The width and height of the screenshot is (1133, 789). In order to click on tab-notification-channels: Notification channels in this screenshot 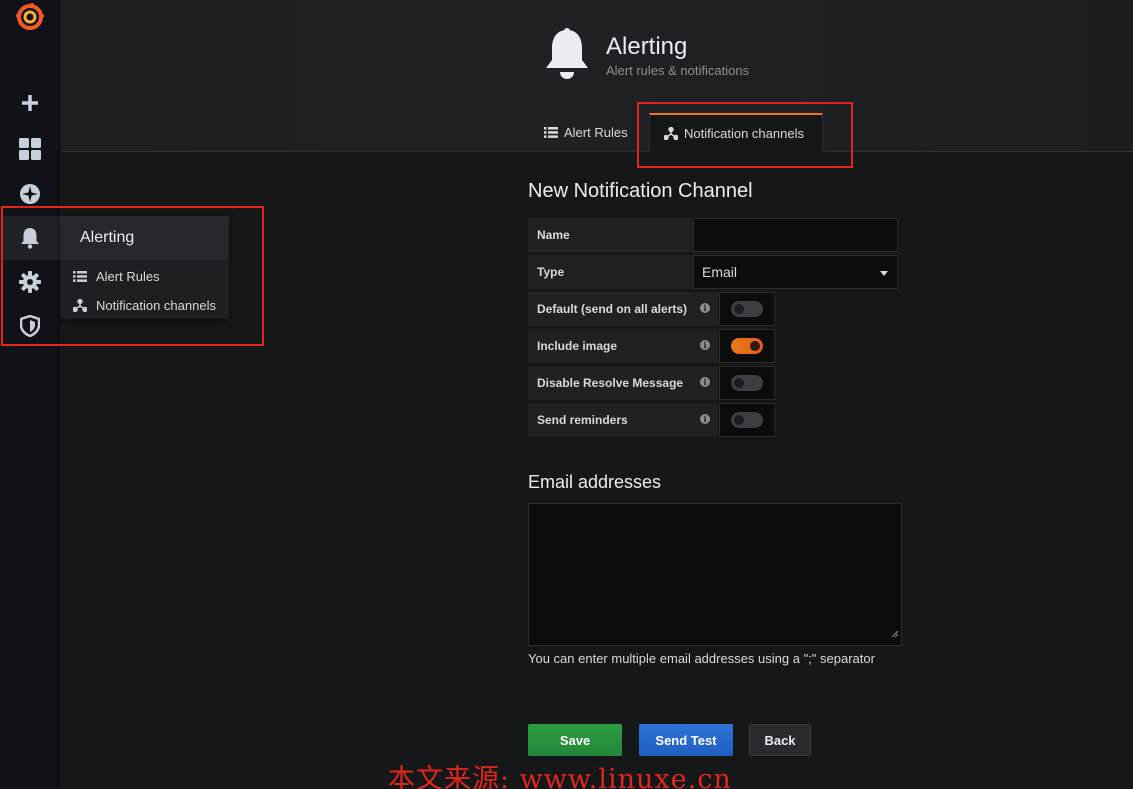, I will do `click(736, 132)`.